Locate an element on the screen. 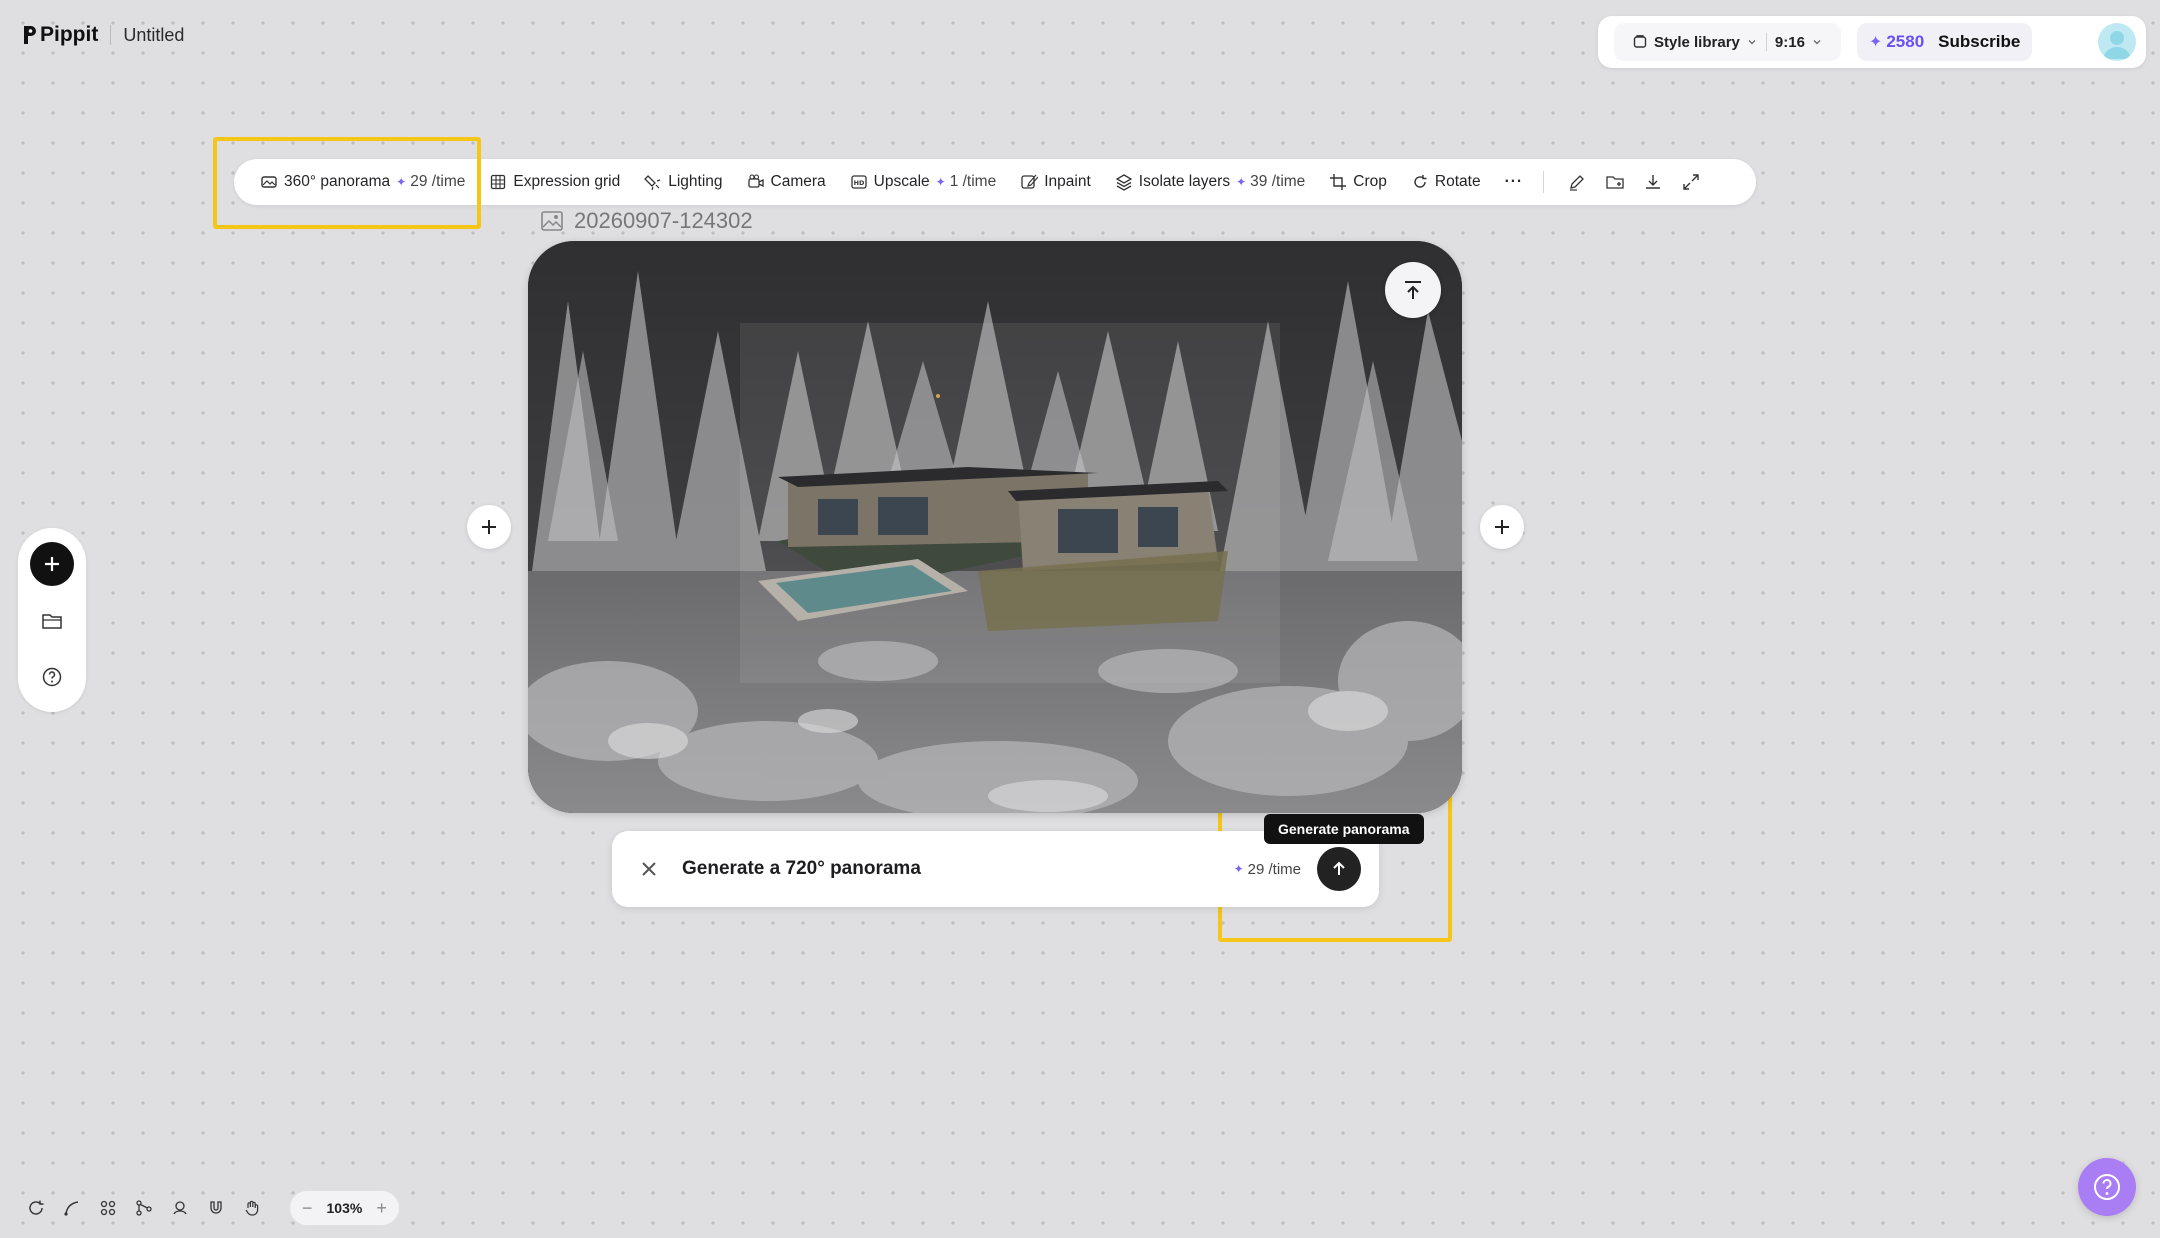 This screenshot has width=2160, height=1238. credits-balance: ✦ 2580 is located at coordinates (1896, 42).